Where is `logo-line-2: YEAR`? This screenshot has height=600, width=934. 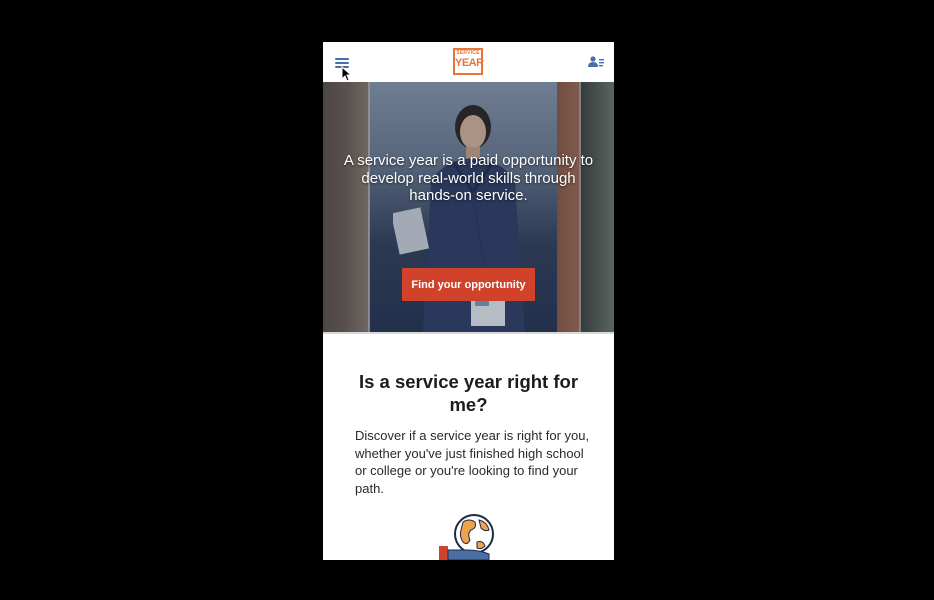
logo-line-2: YEAR is located at coordinates (469, 63).